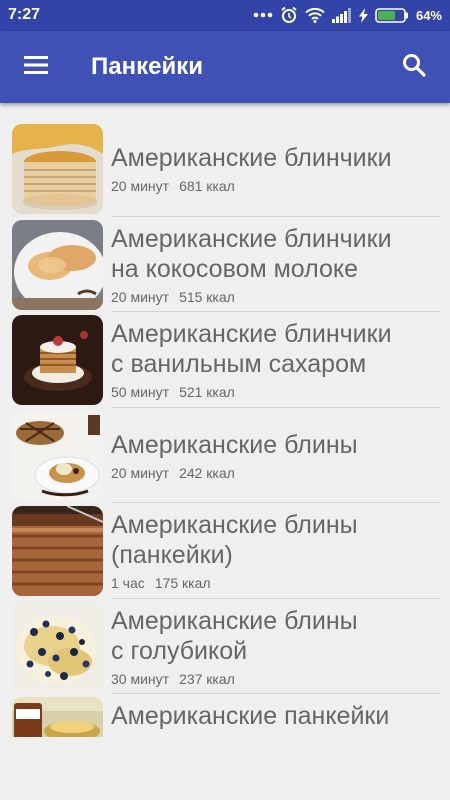  What do you see at coordinates (225, 67) in the screenshot?
I see `app-bar: Панкейки` at bounding box center [225, 67].